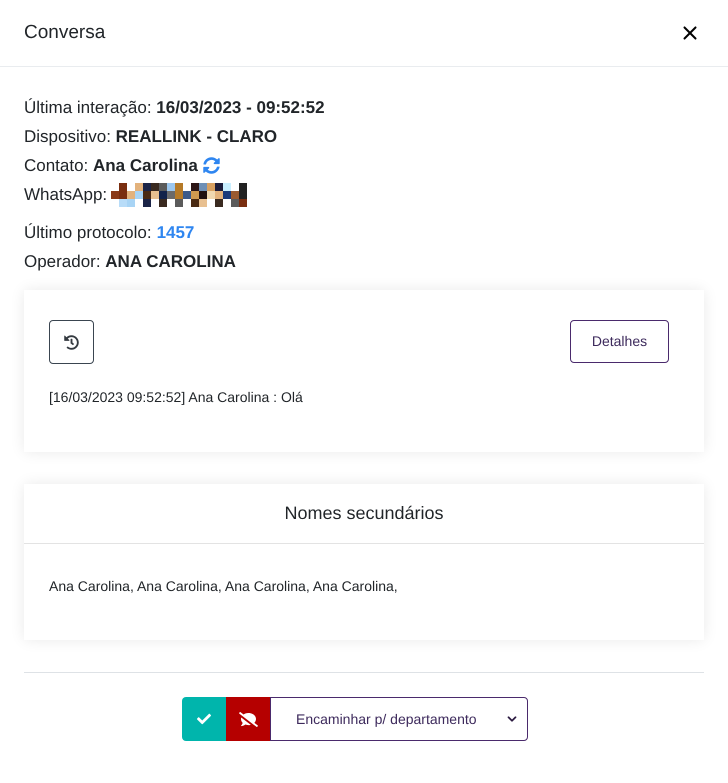 This screenshot has width=728, height=783. I want to click on history-button, so click(71, 342).